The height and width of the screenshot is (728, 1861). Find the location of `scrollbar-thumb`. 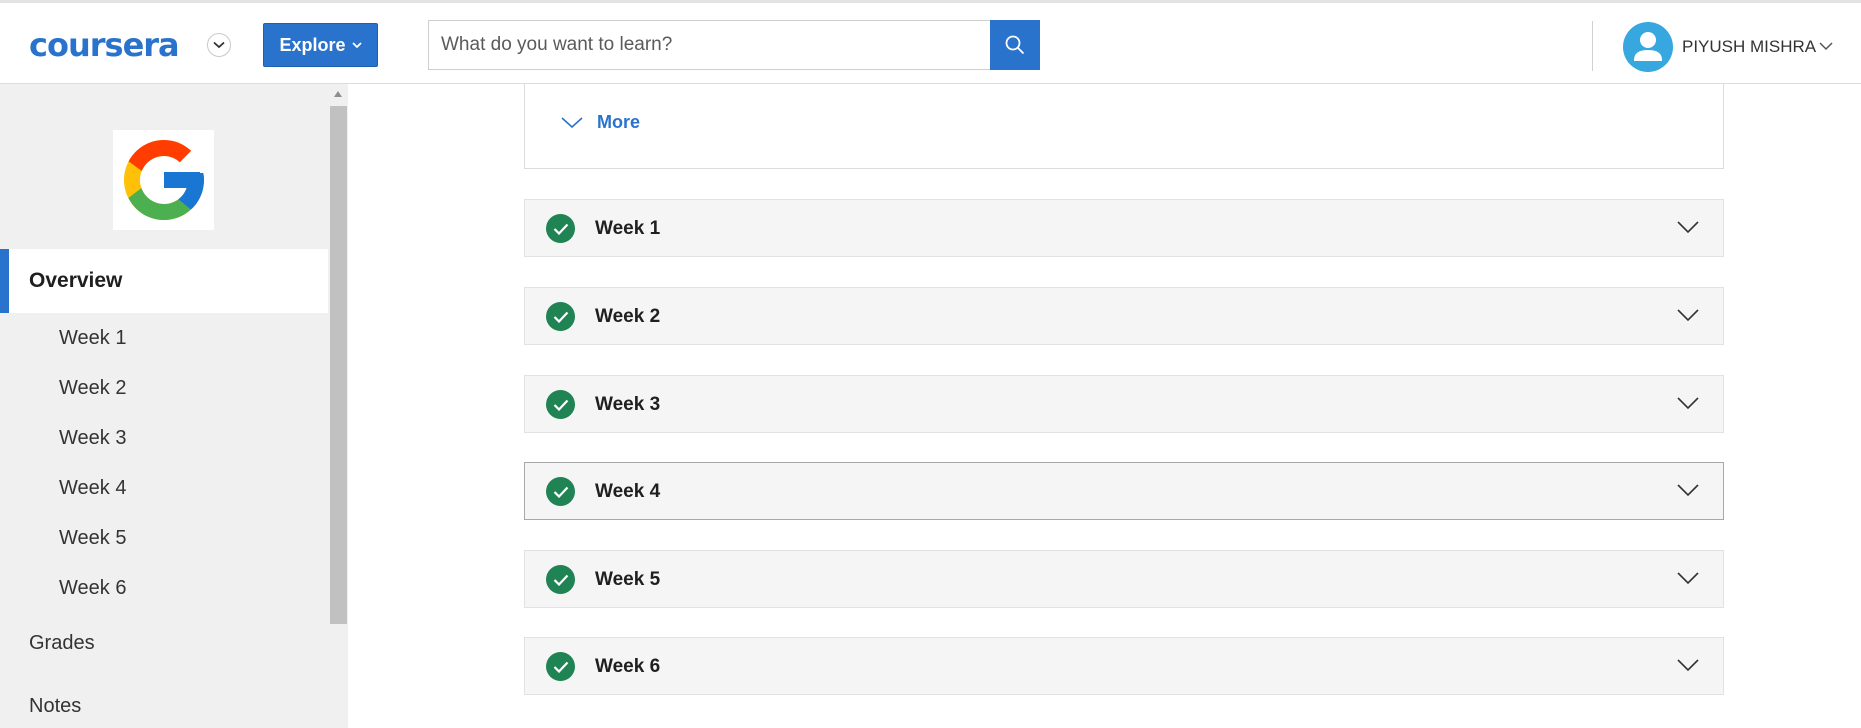

scrollbar-thumb is located at coordinates (338, 365).